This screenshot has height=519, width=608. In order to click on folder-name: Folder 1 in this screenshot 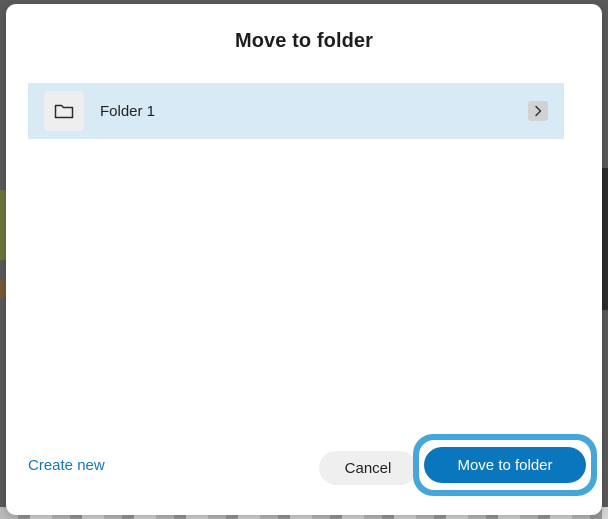, I will do `click(128, 111)`.